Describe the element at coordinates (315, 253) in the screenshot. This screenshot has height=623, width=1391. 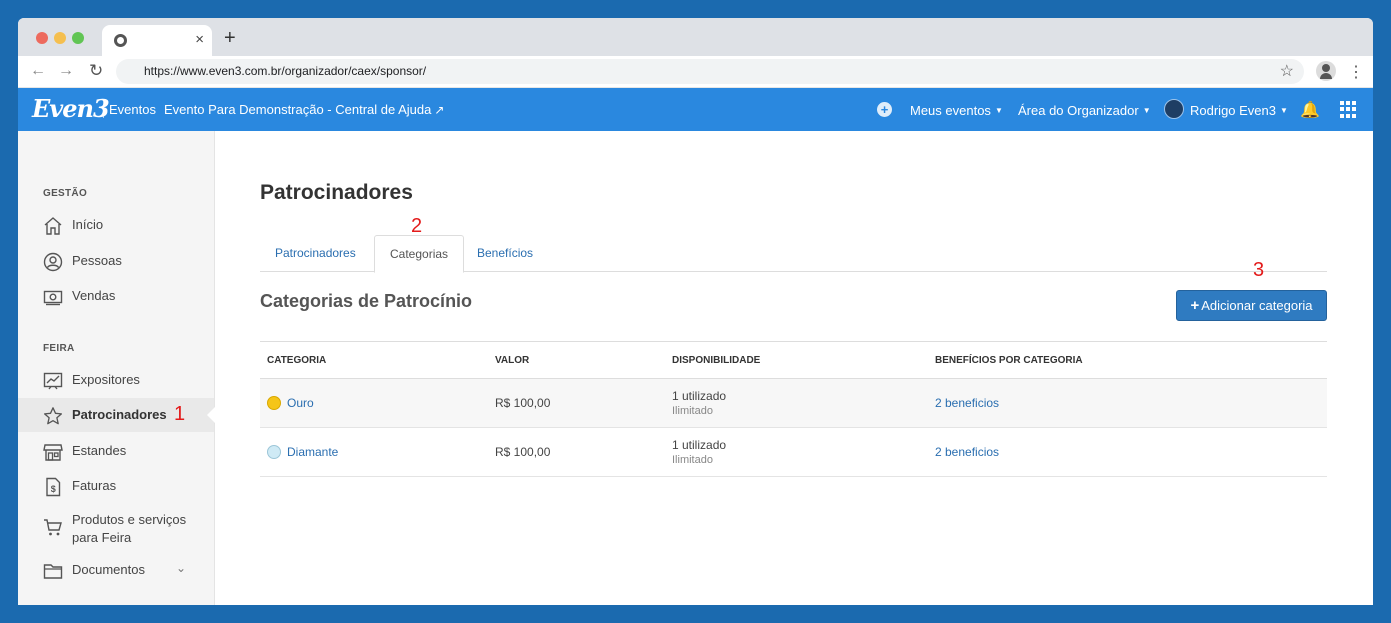
I see `tab-patrocinadores: Patrocinadores` at that location.